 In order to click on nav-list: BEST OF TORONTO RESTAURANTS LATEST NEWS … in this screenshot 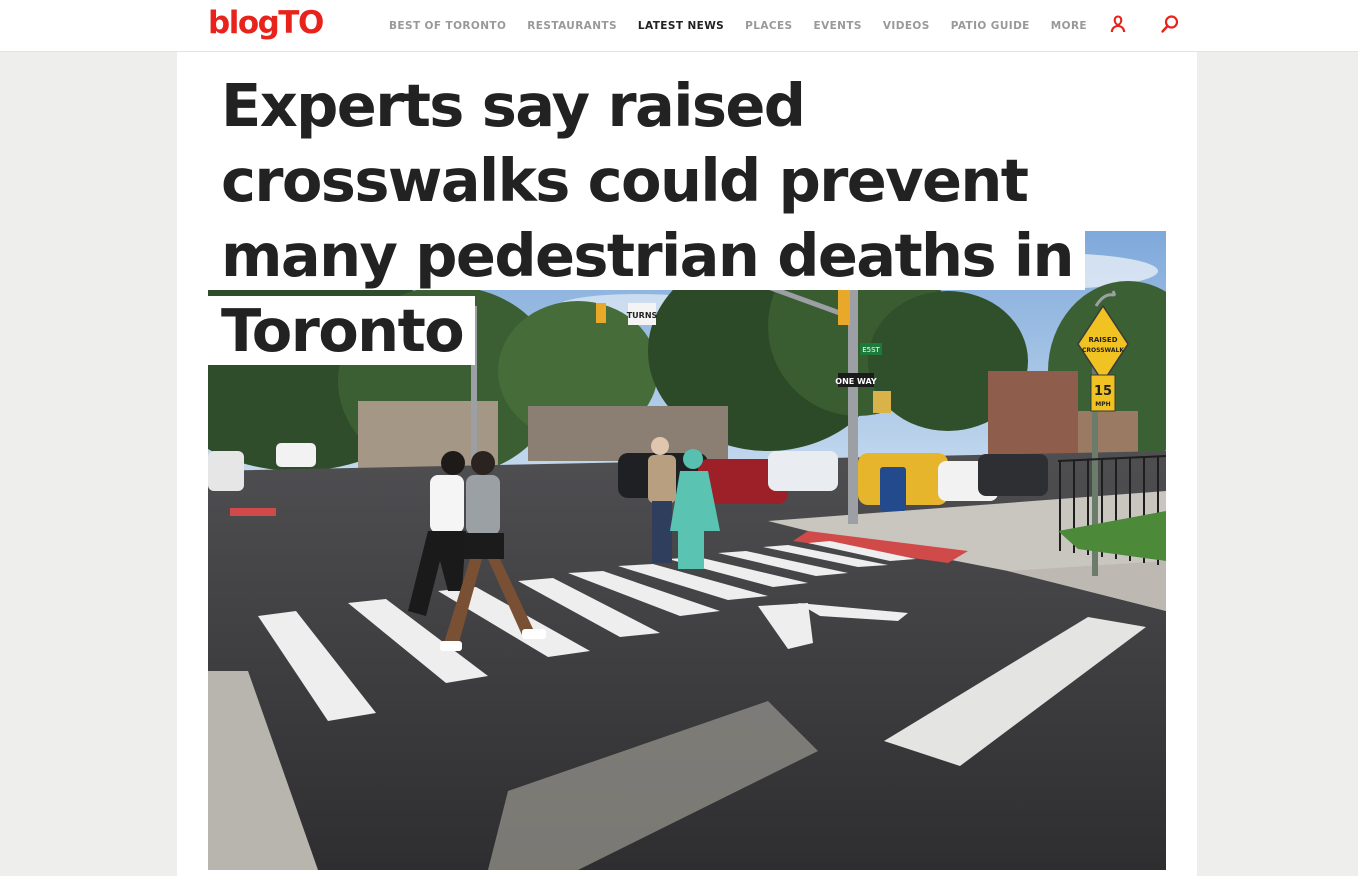, I will do `click(748, 25)`.